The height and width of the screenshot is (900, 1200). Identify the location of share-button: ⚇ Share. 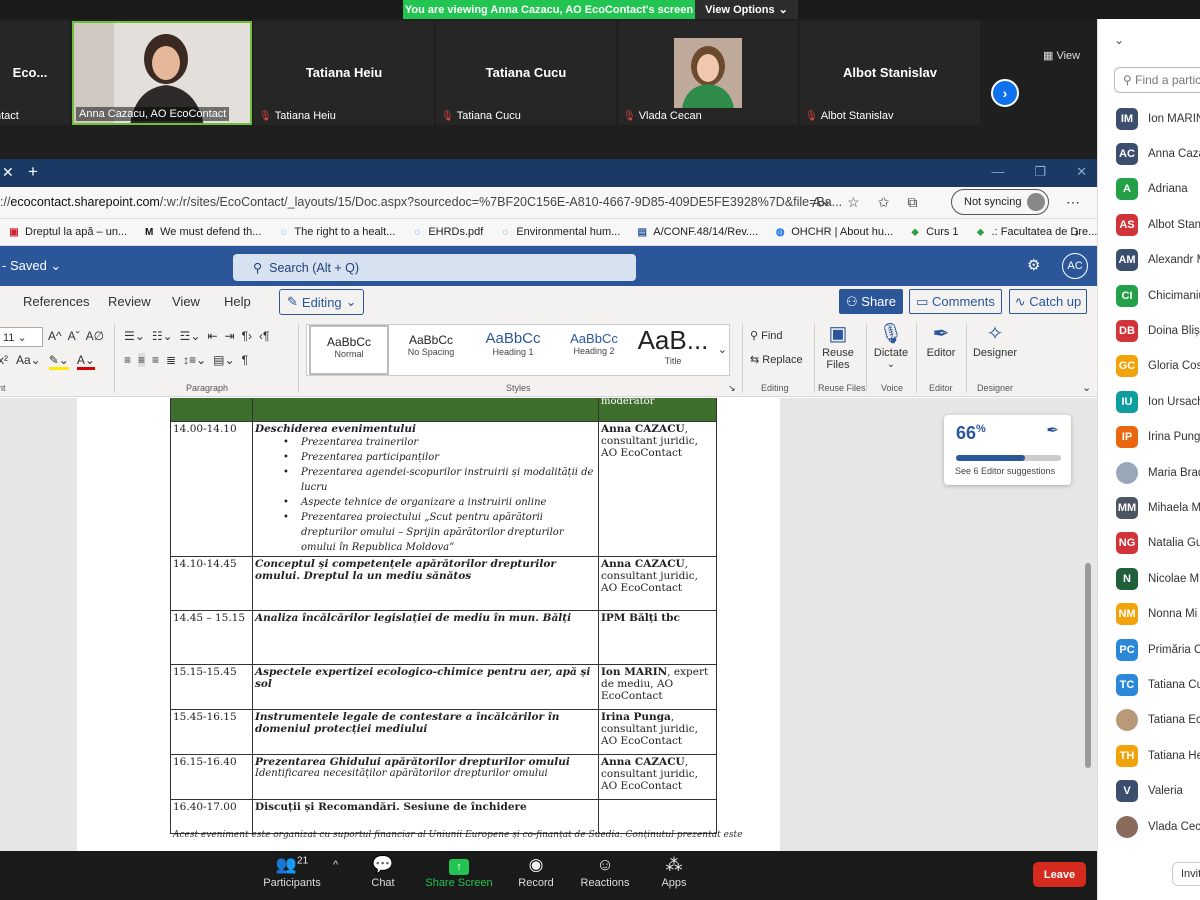
(871, 301).